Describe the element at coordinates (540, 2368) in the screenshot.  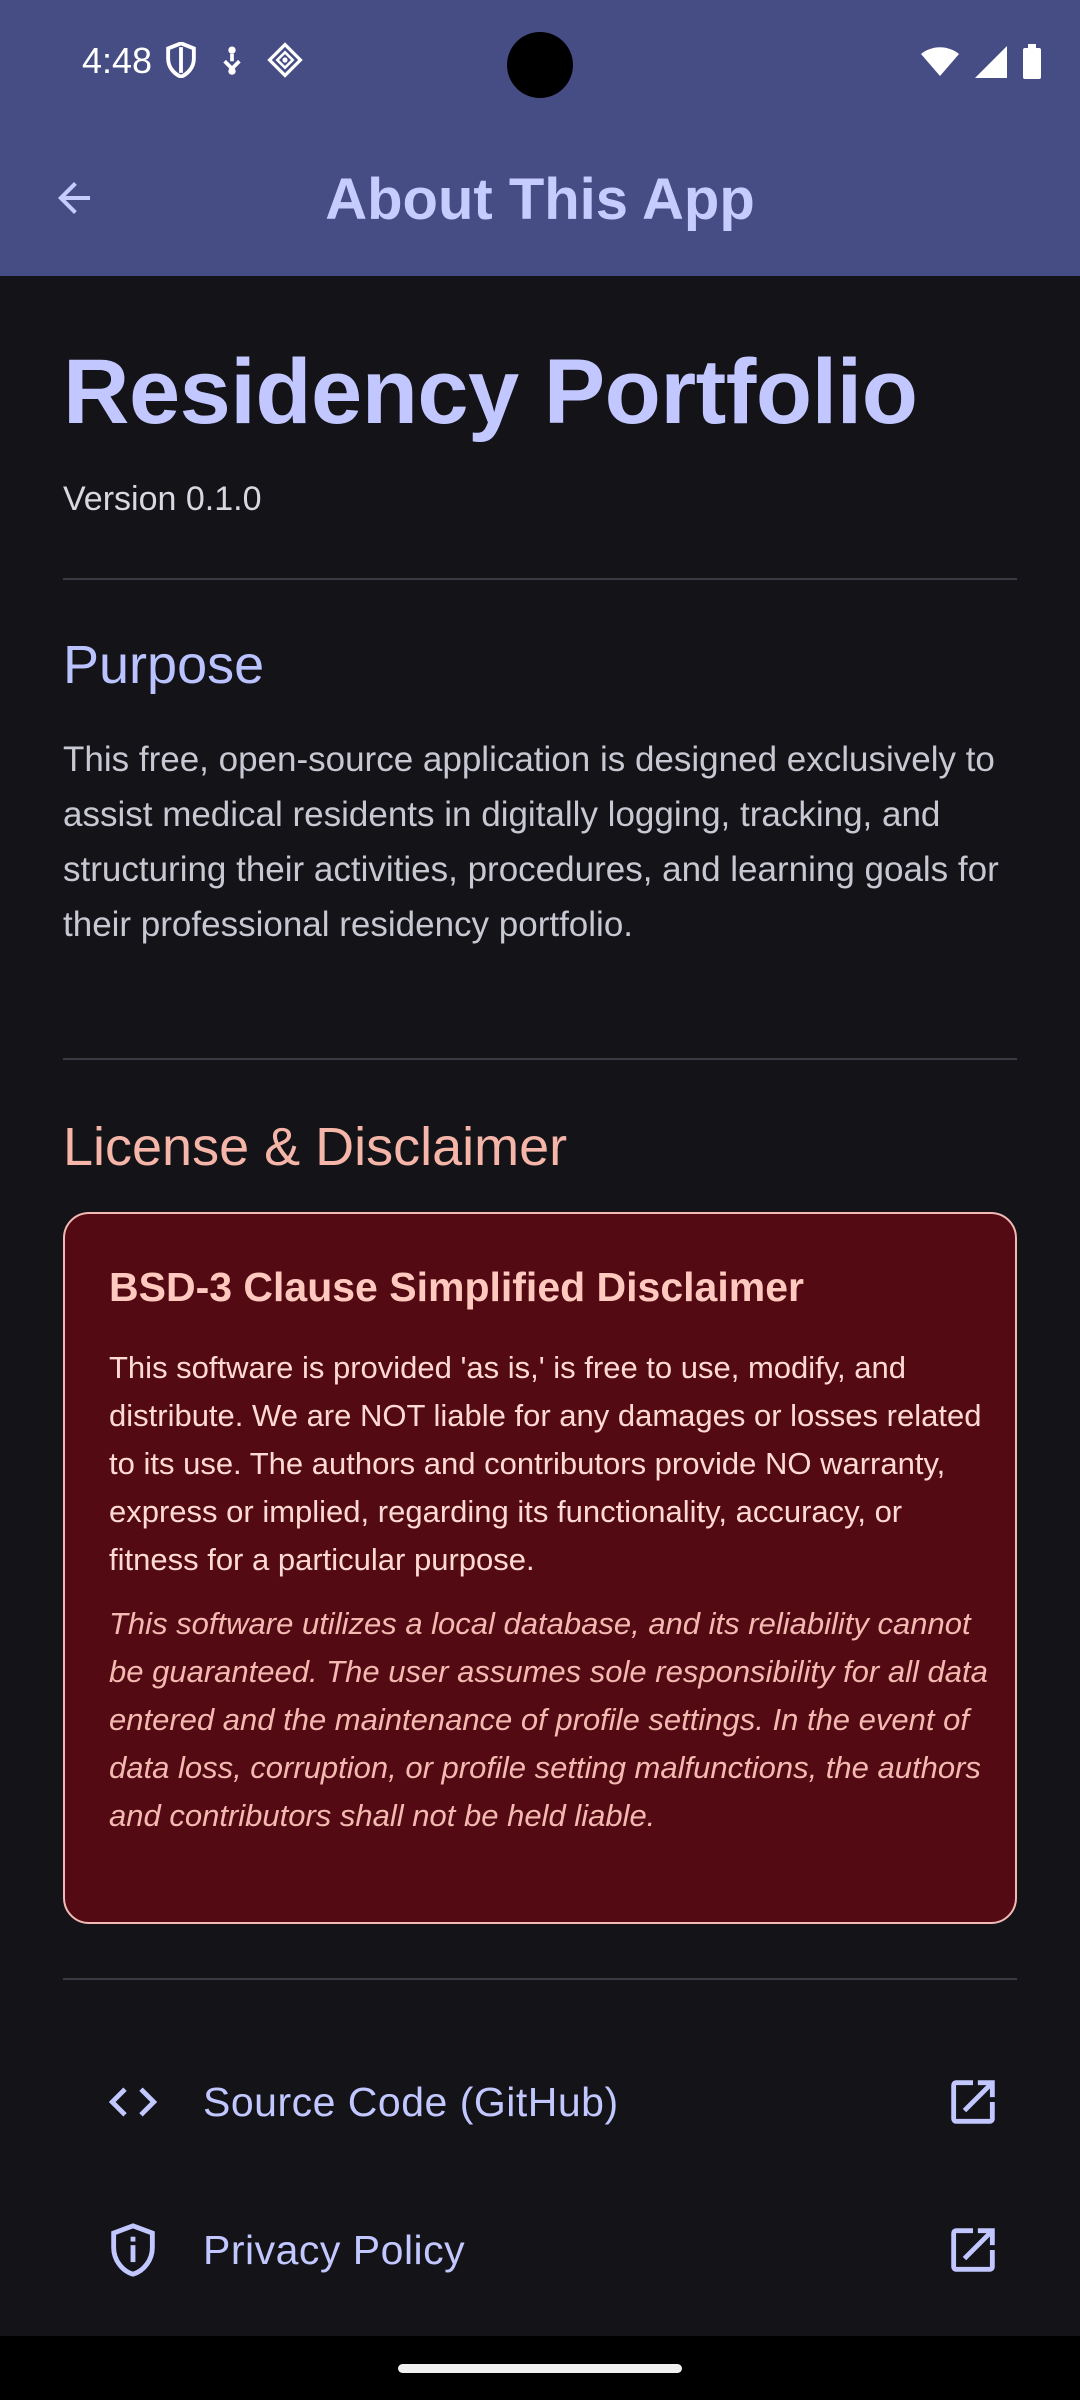
I see `home-gesture-handle` at that location.